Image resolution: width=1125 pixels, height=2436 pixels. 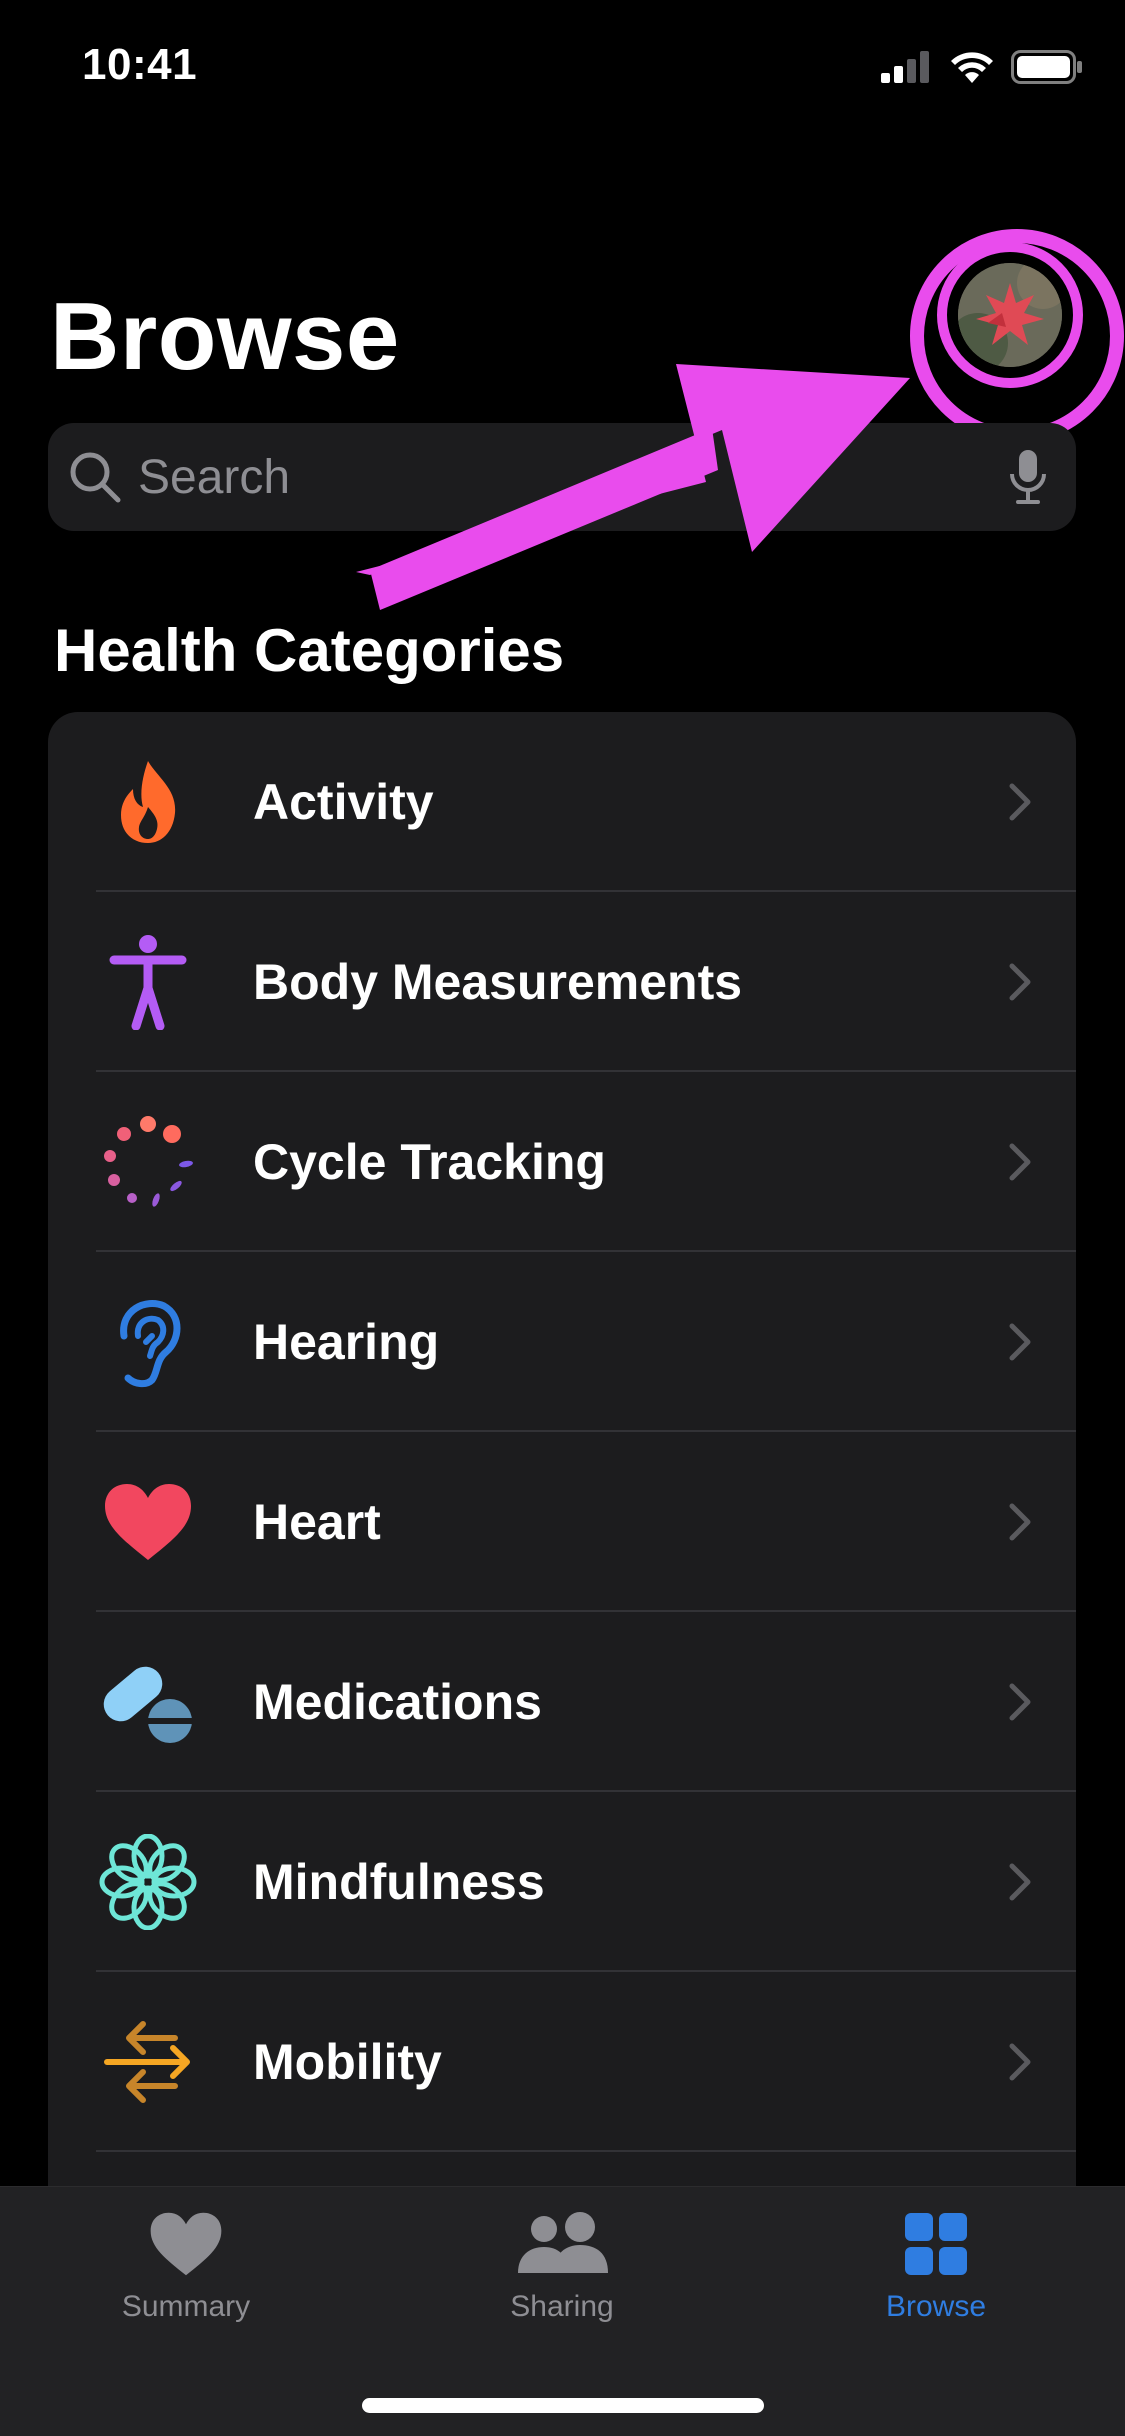 What do you see at coordinates (562, 477) in the screenshot?
I see `search-field: Search` at bounding box center [562, 477].